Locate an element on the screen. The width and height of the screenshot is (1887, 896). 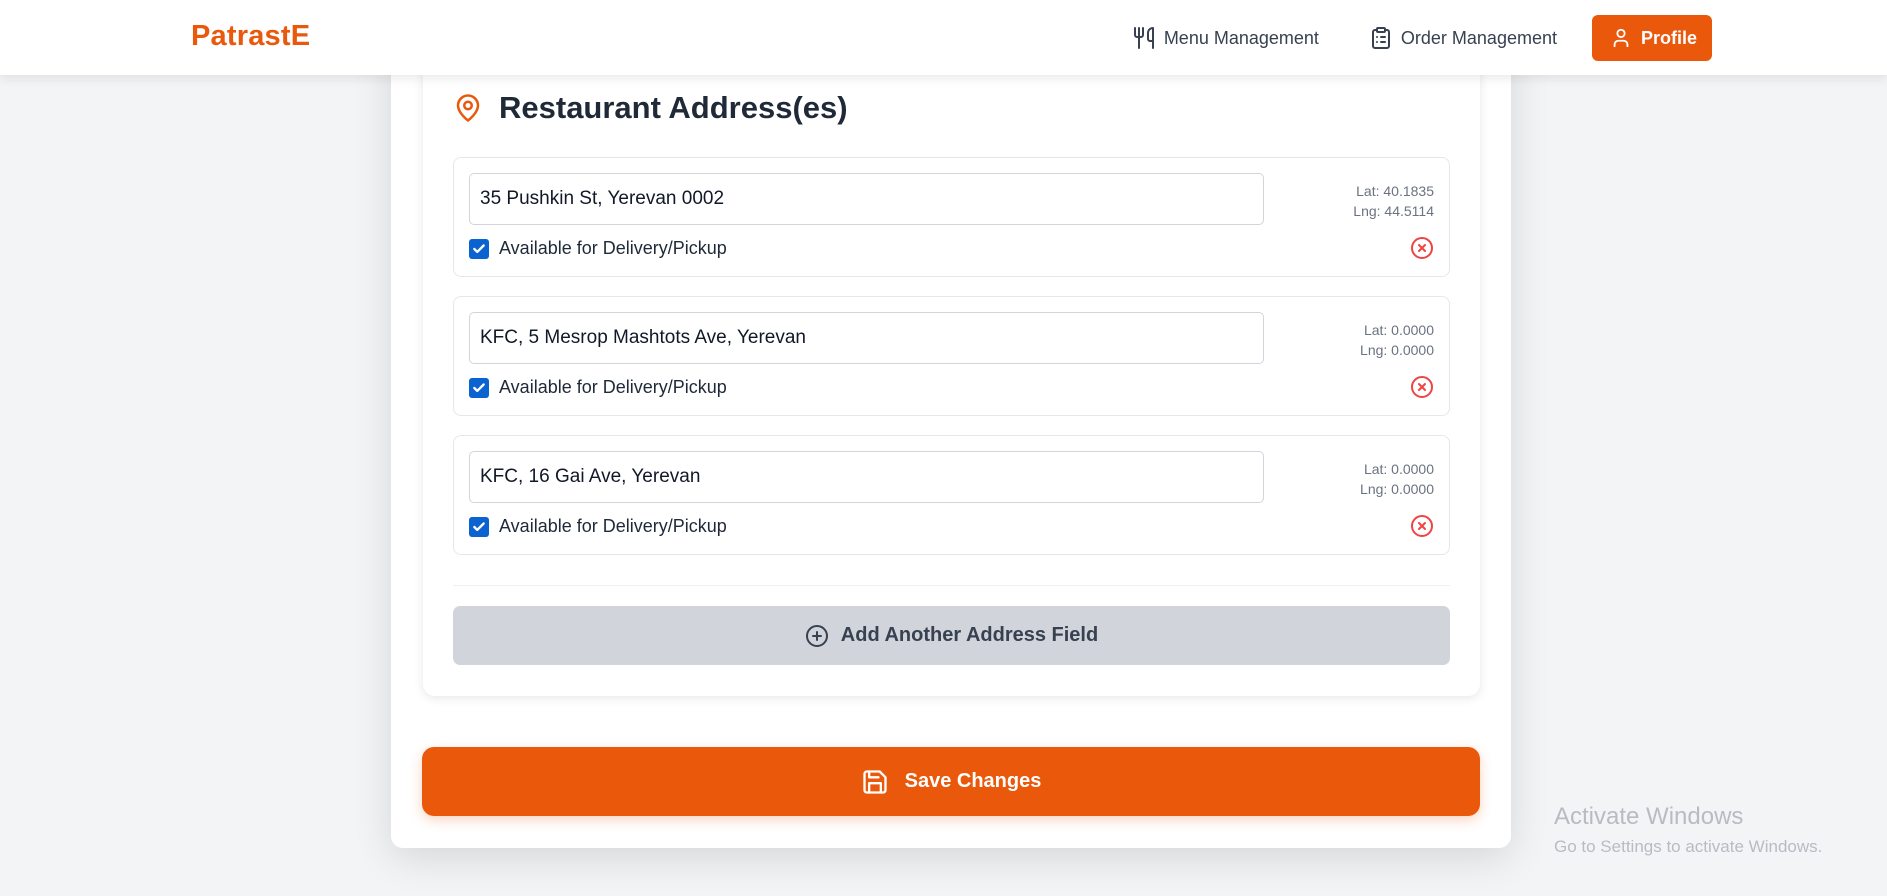
nav-menu-management: Menu Management is located at coordinates (1225, 38).